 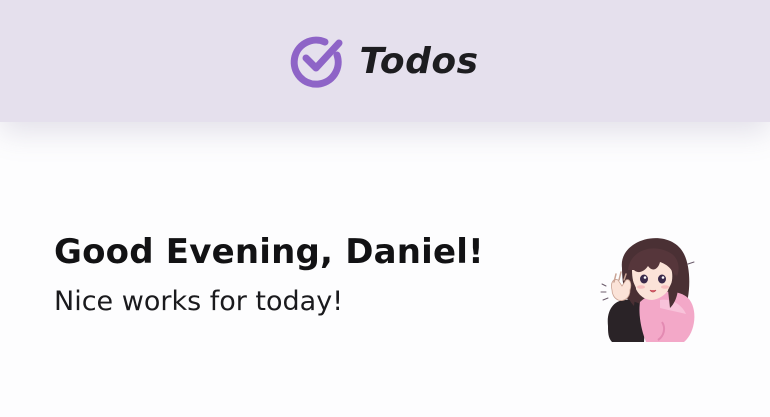 I want to click on brand: Todos, so click(x=382, y=61).